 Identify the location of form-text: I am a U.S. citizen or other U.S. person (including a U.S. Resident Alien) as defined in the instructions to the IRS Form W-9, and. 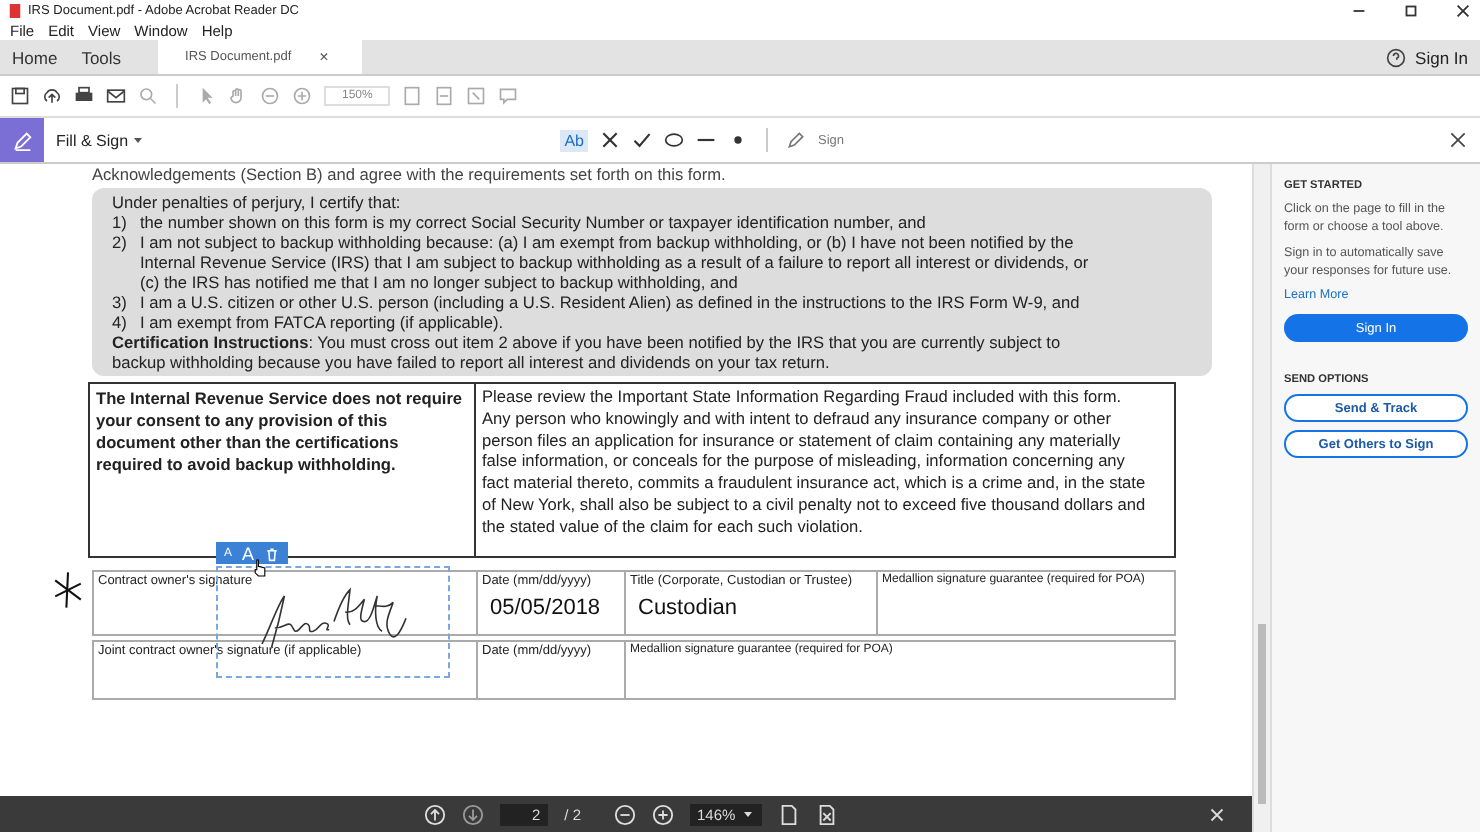
(610, 302).